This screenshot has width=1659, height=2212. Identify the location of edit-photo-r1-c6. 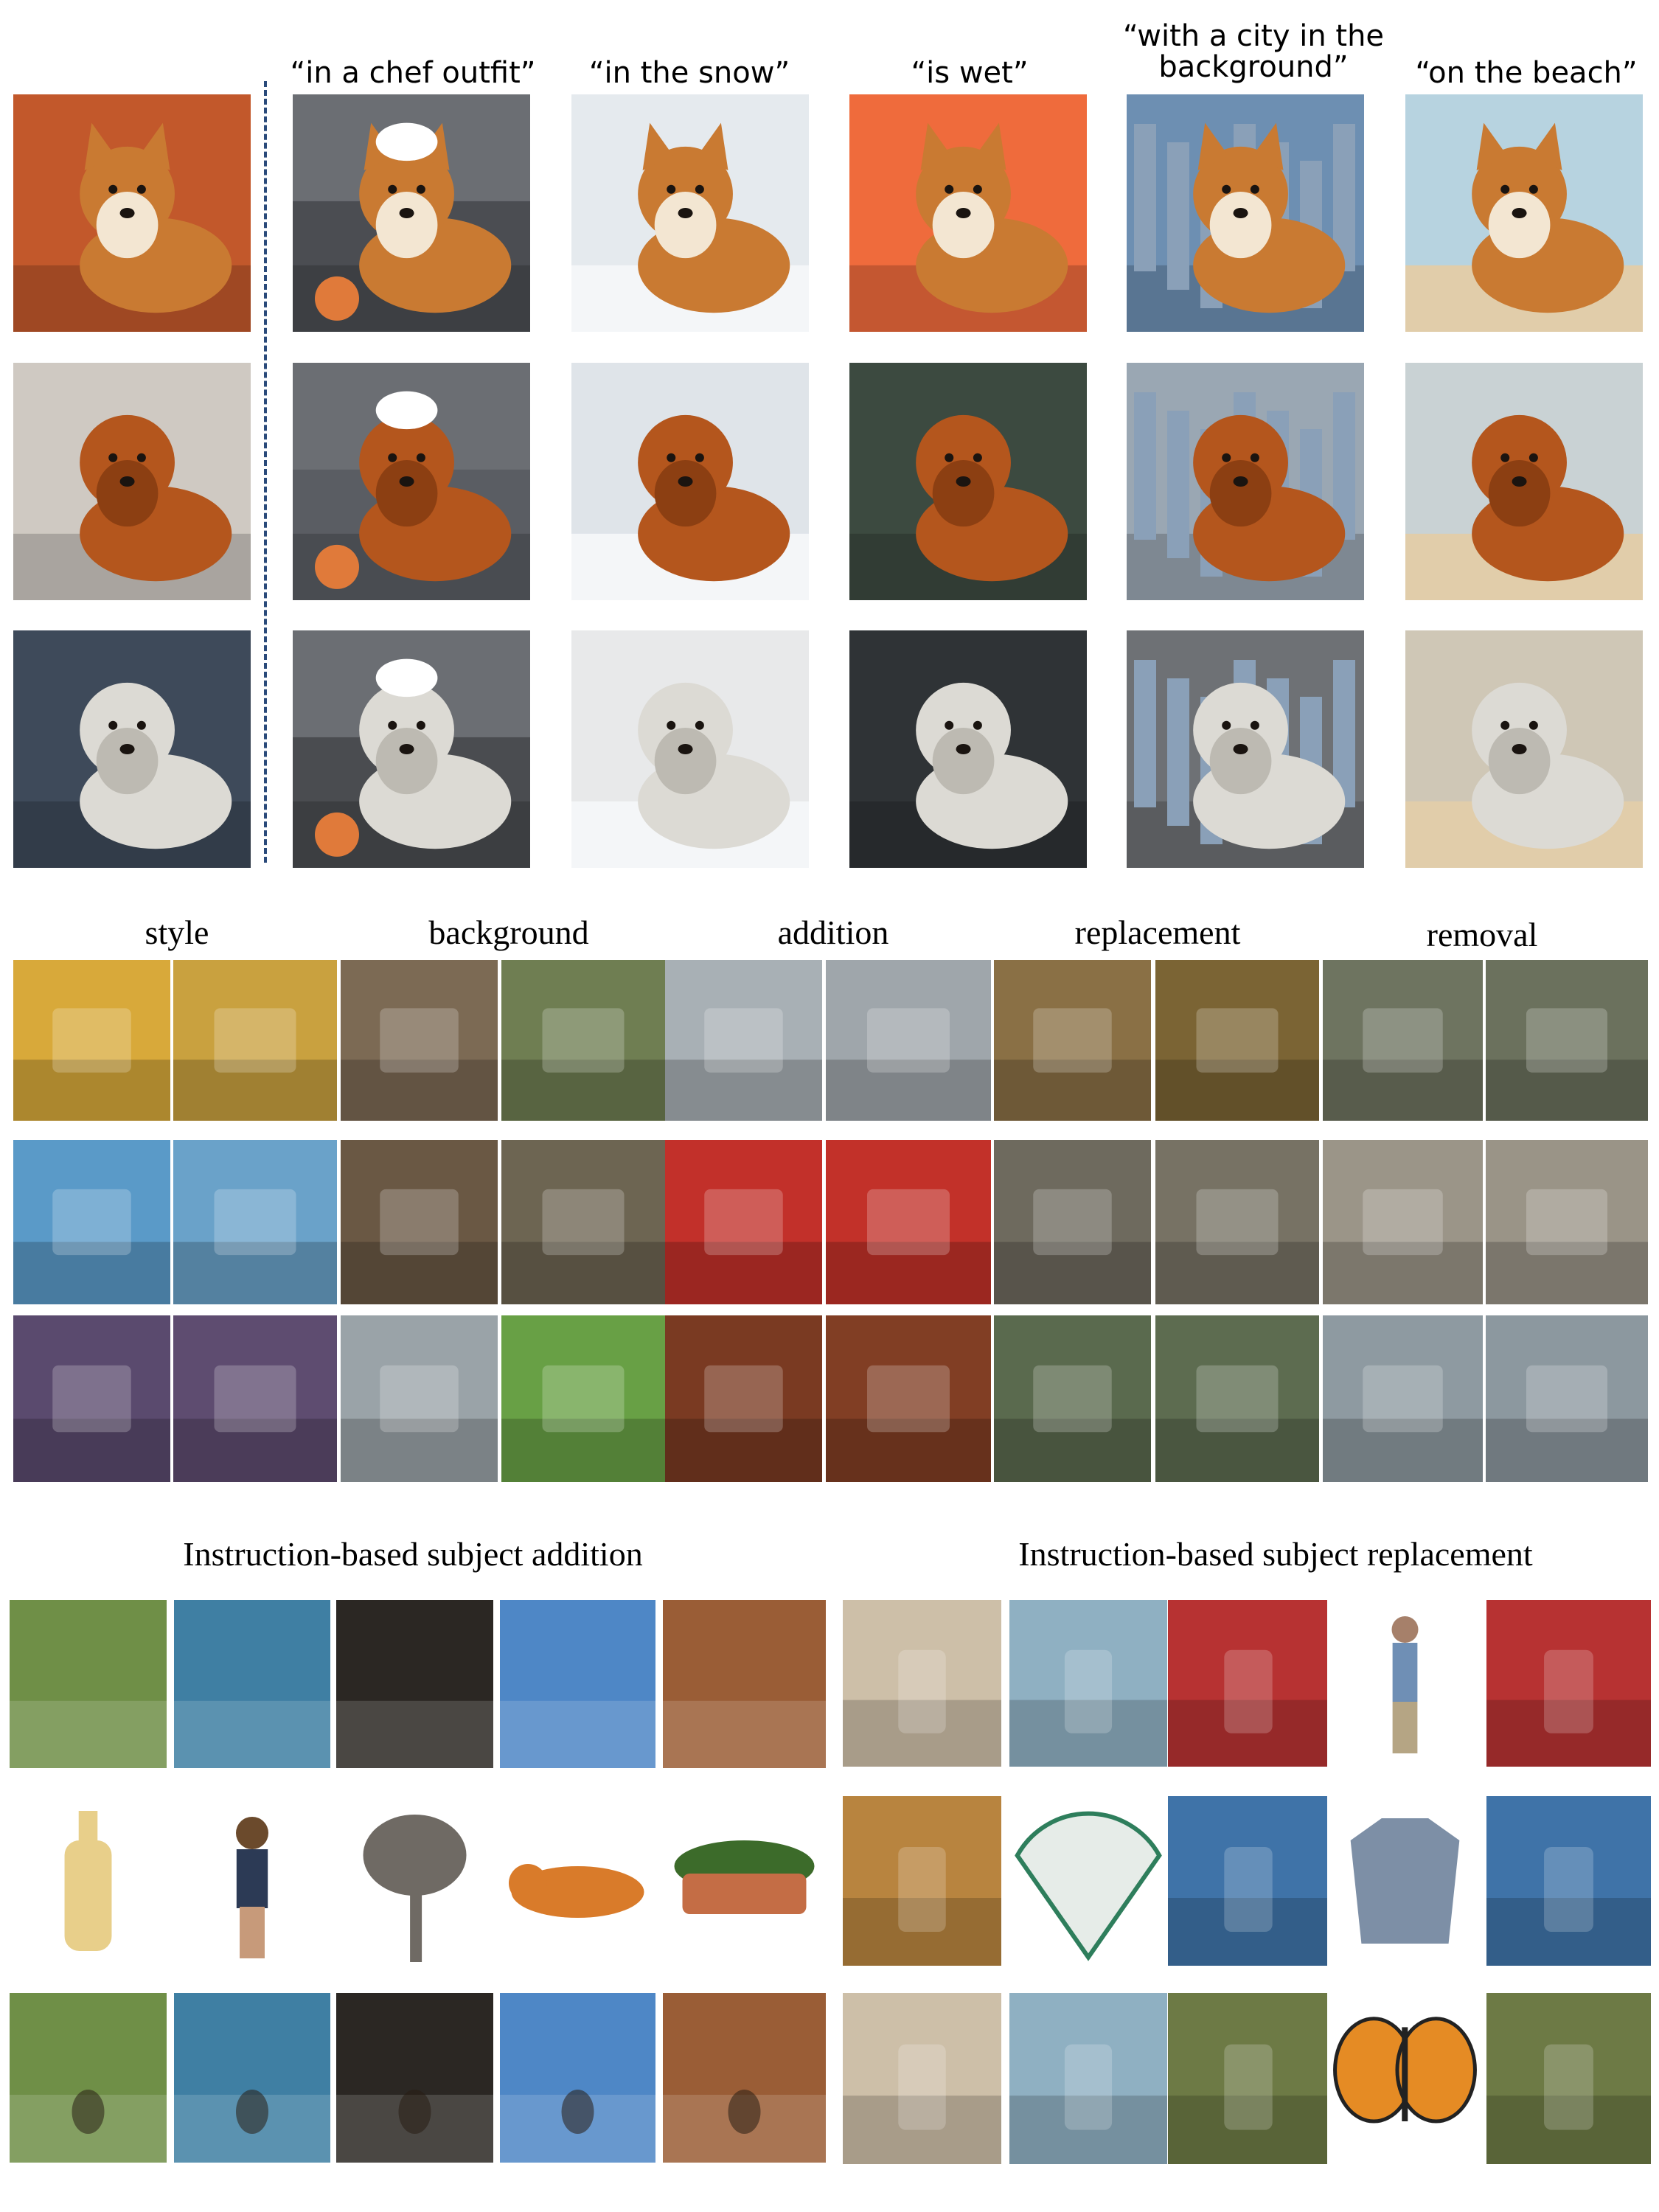
(1072, 1222).